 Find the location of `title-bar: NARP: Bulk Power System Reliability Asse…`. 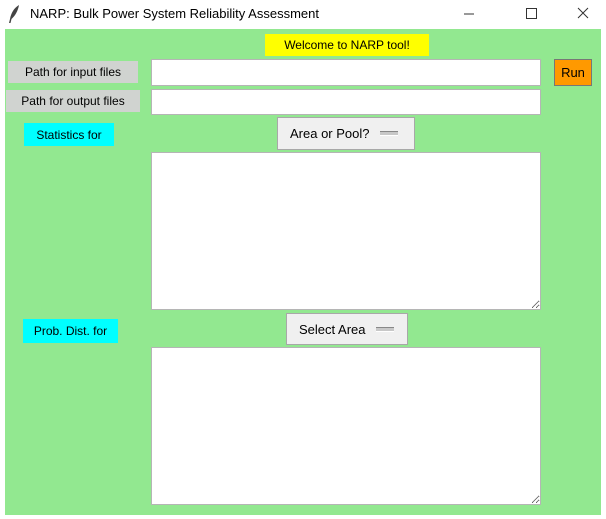

title-bar: NARP: Bulk Power System Reliability Asse… is located at coordinates (303, 14).